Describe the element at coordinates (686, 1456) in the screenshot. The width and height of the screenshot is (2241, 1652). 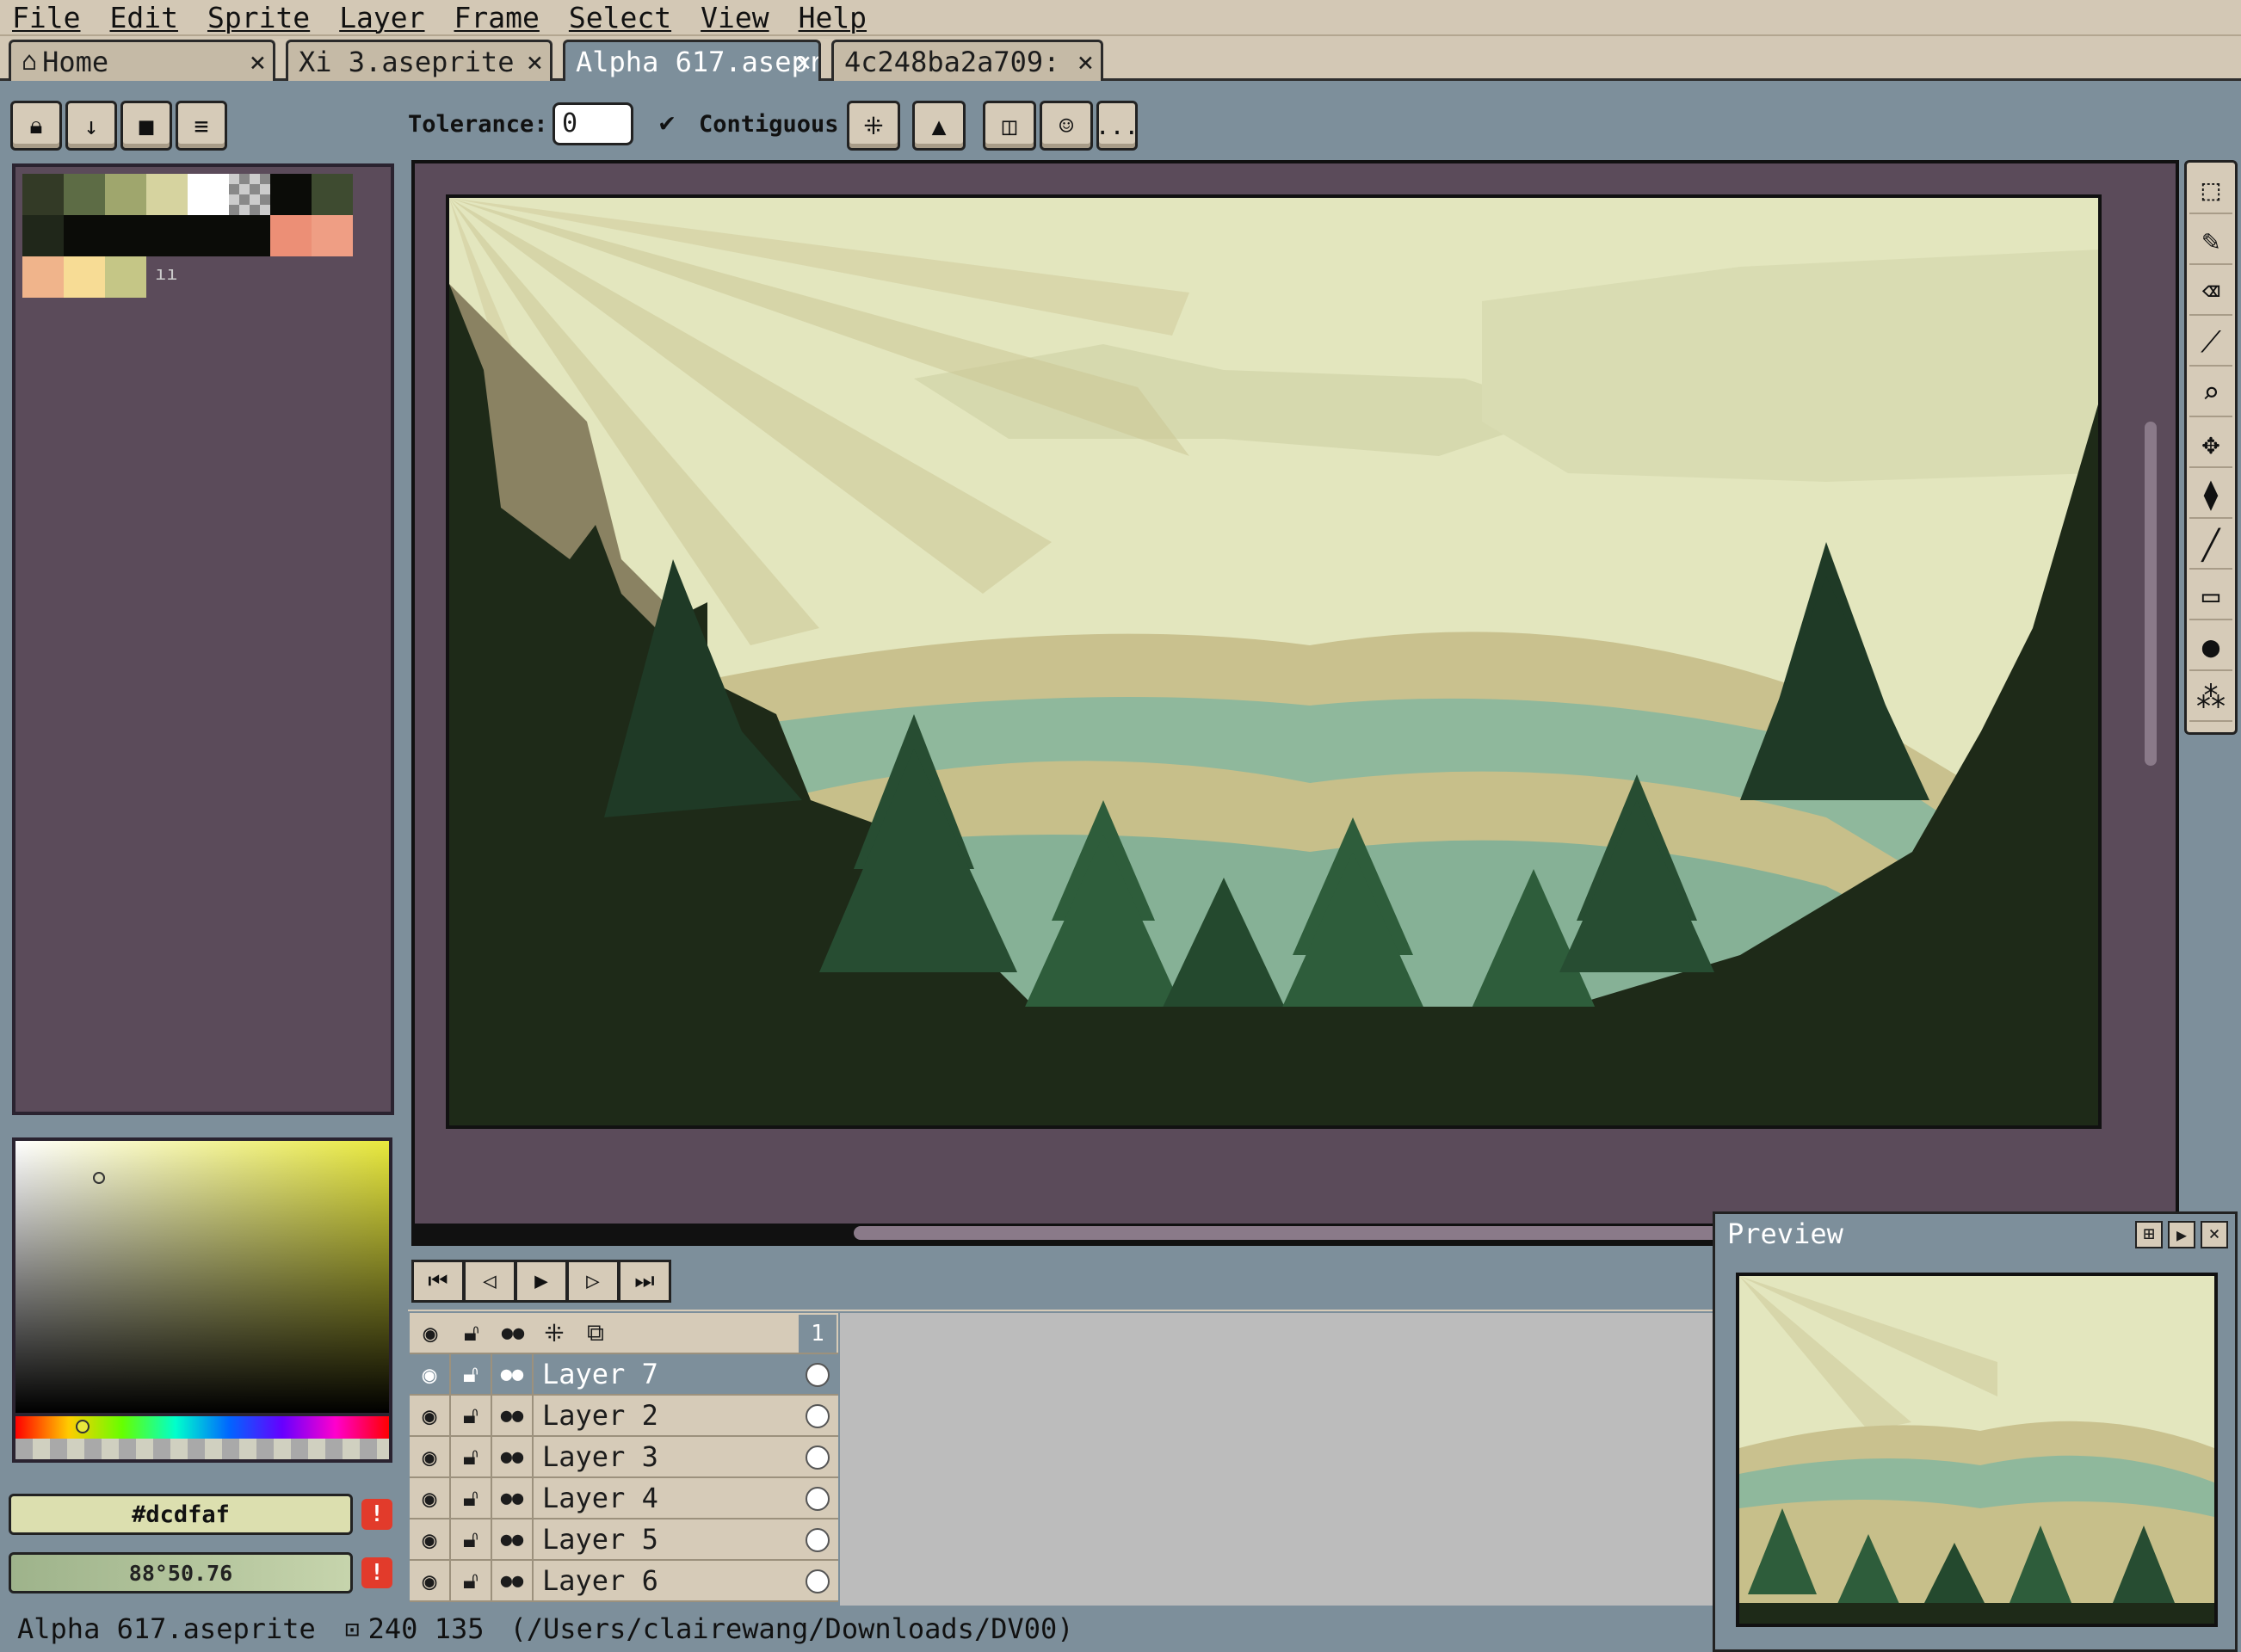
I see `layer-name: Layer 3` at that location.